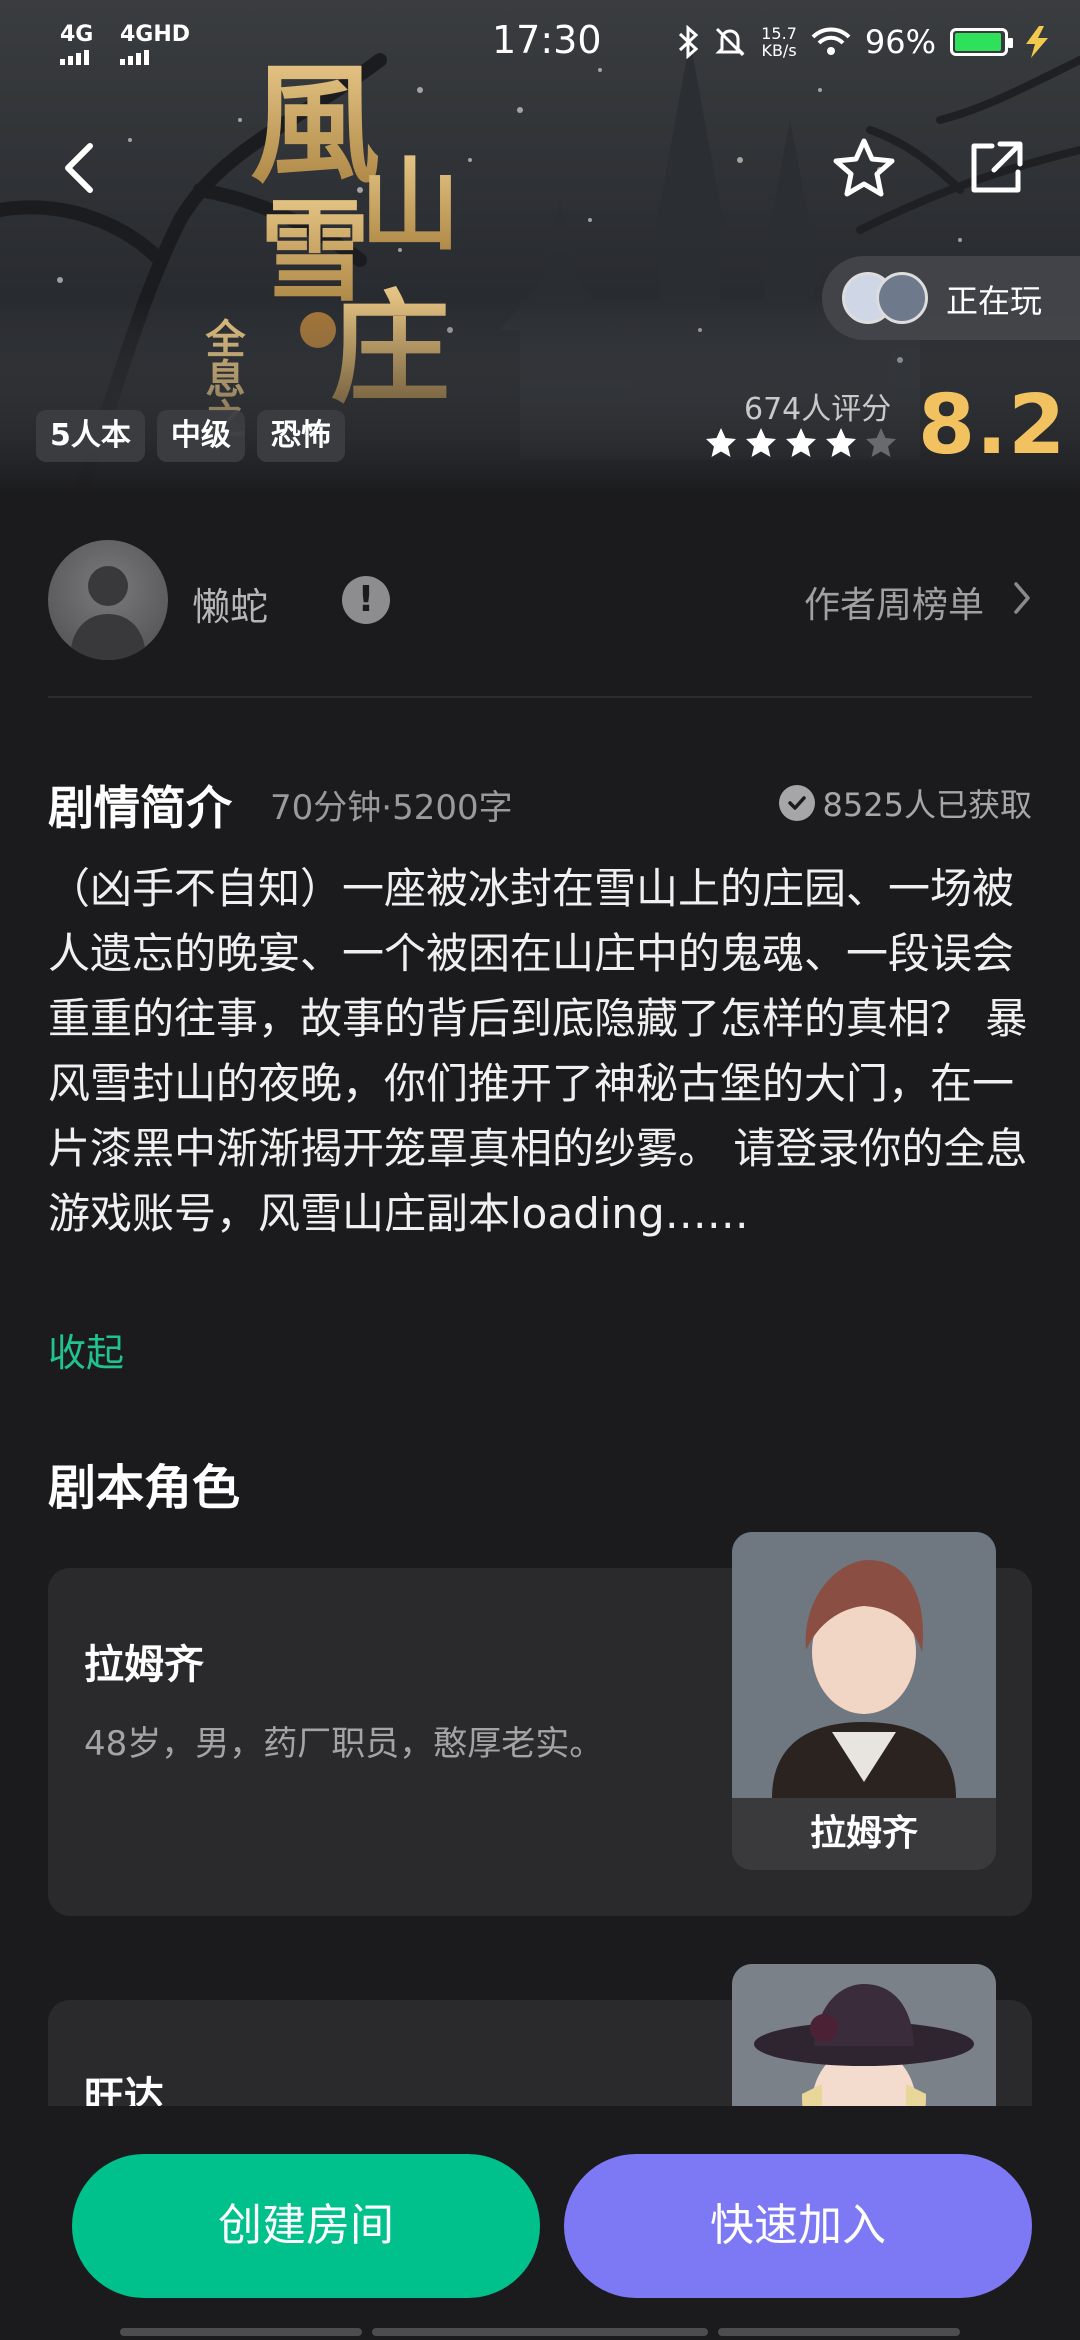  I want to click on synopsis-heading: 剧情简介, so click(140, 808).